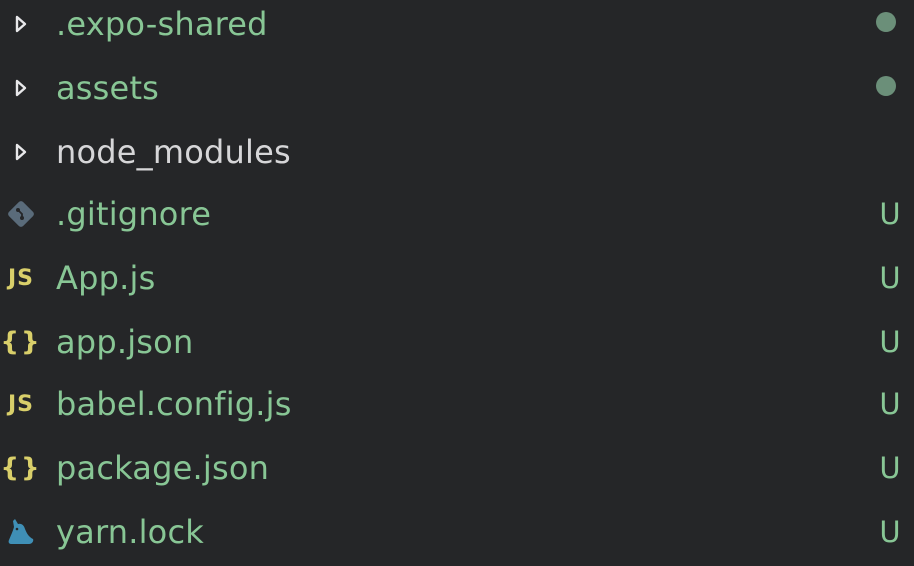  What do you see at coordinates (108, 88) in the screenshot?
I see `tree-item-label: assets` at bounding box center [108, 88].